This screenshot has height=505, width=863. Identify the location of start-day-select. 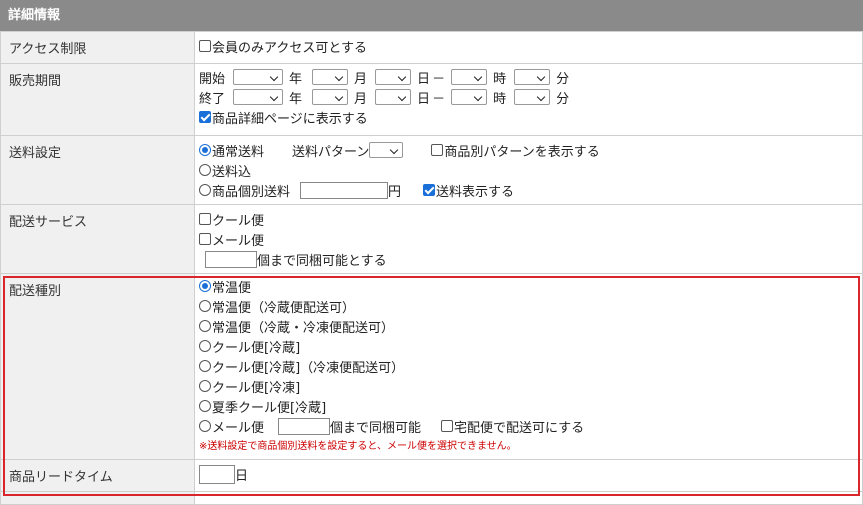
(393, 77).